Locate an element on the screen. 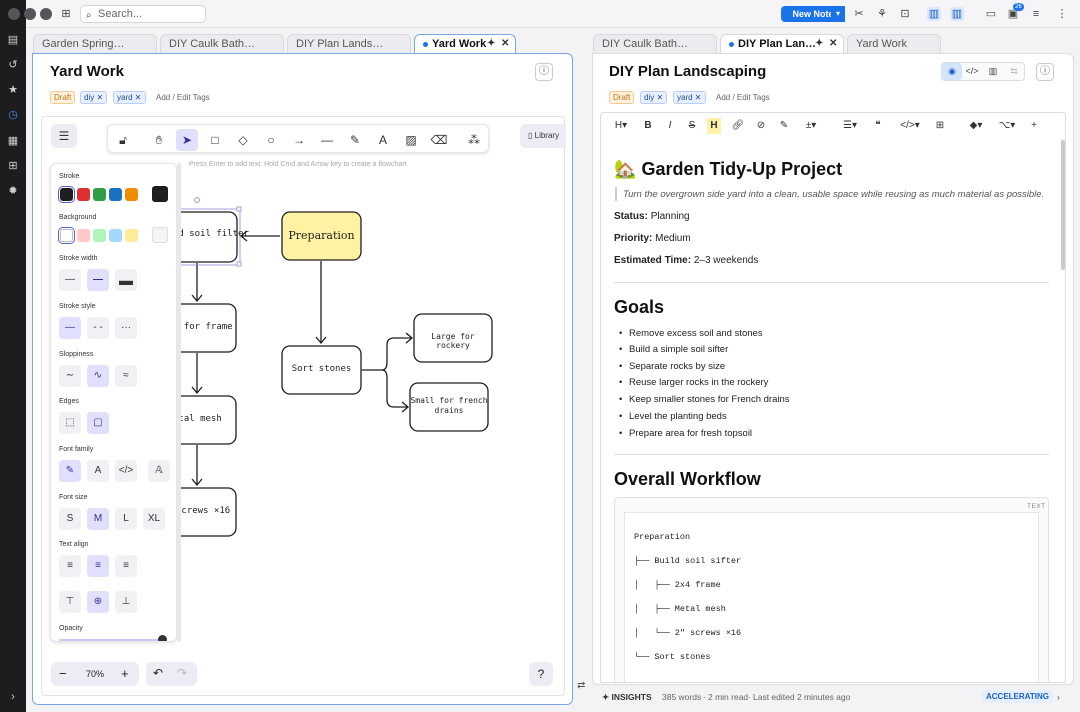 The image size is (1080, 712). note-title: DIY Plan Landscaping is located at coordinates (687, 71).